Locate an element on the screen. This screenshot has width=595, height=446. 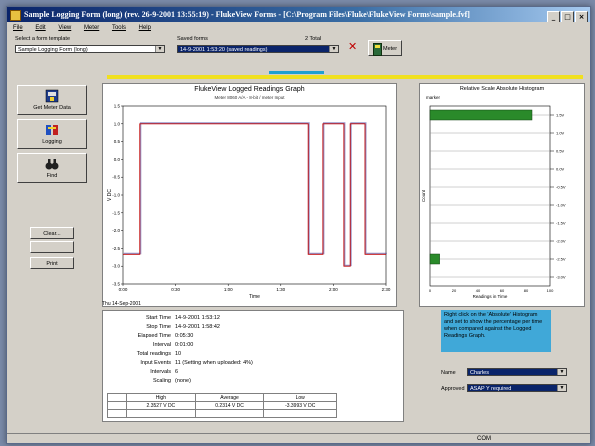
meter-icon is located at coordinates (377, 49).